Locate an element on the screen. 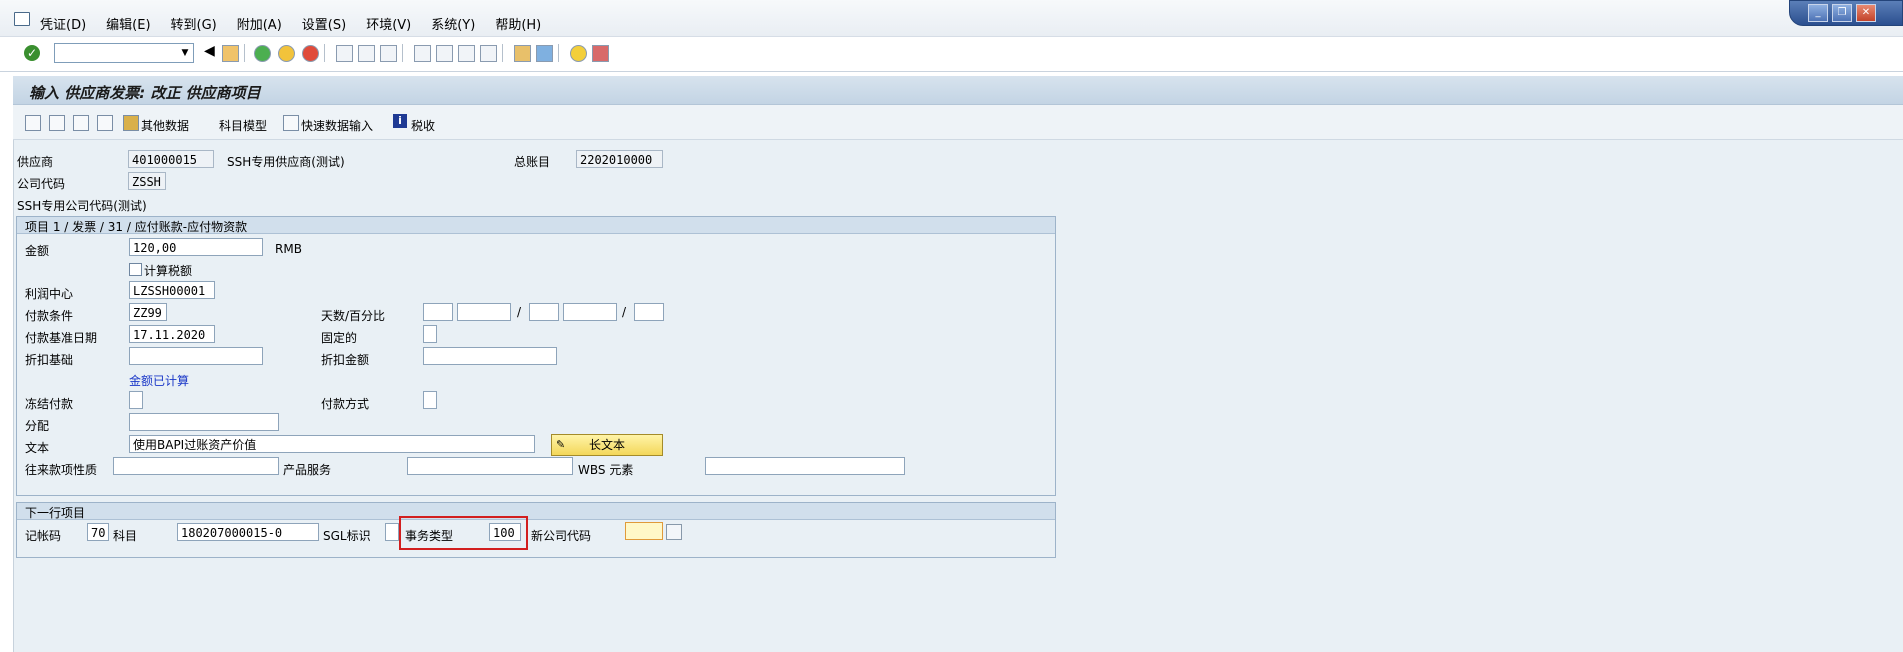 The width and height of the screenshot is (1903, 652). window-controls: _ ❐ ✕ is located at coordinates (1846, 13).